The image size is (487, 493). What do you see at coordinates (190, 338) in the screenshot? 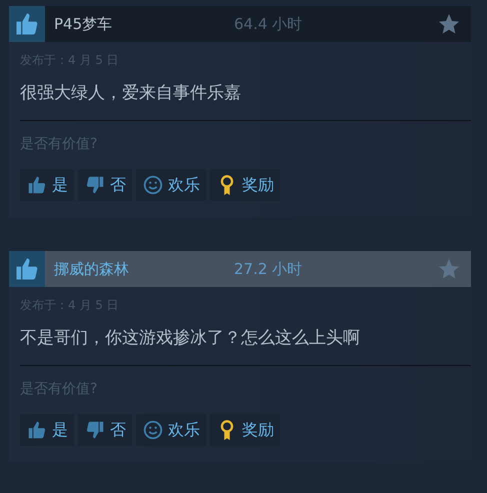
I see `review-text: 不是哥们，你这游戏掺冰了？怎么这么上头啊` at bounding box center [190, 338].